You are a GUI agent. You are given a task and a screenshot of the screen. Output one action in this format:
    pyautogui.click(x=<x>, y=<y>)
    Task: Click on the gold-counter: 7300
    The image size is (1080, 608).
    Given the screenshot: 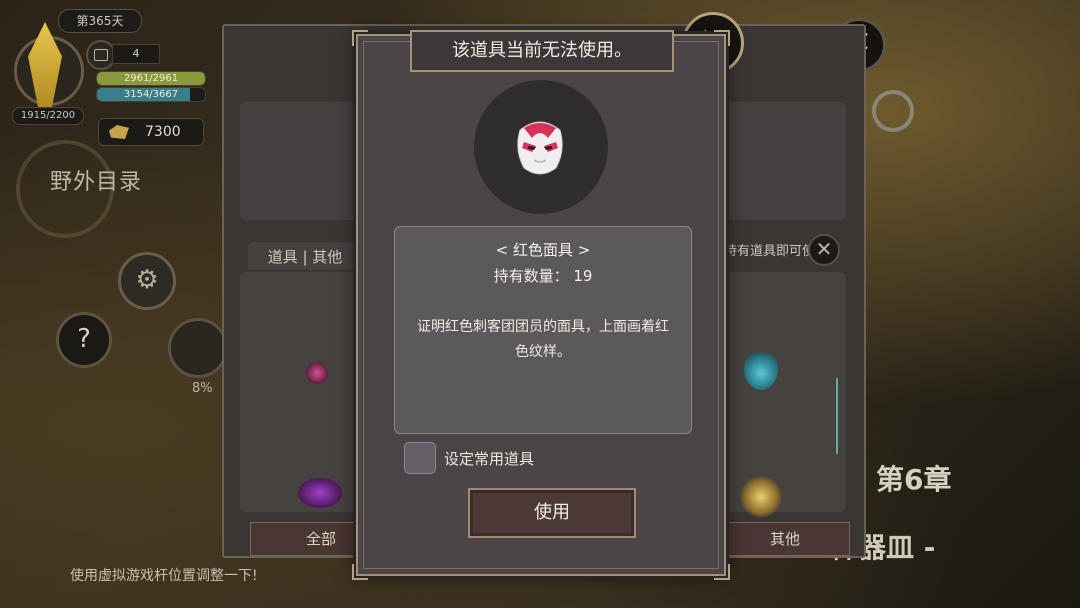 What is the action you would take?
    pyautogui.click(x=151, y=132)
    